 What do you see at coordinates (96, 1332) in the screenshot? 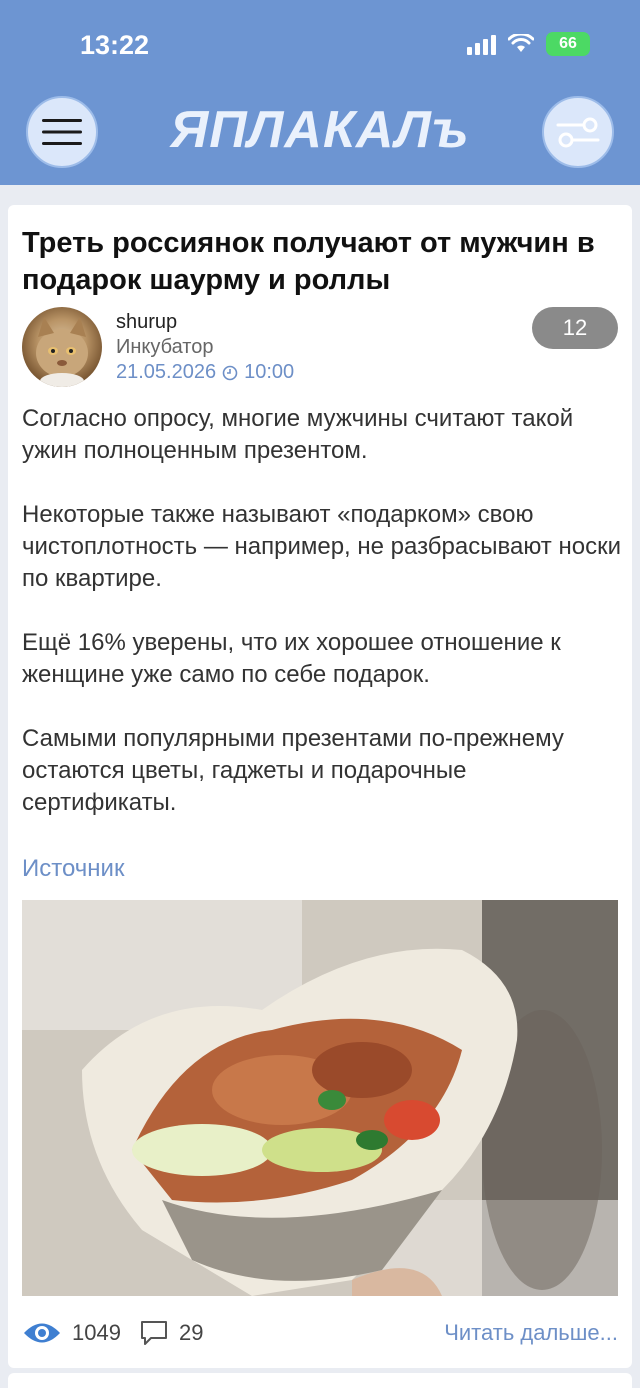
I see `views-count: 1049` at bounding box center [96, 1332].